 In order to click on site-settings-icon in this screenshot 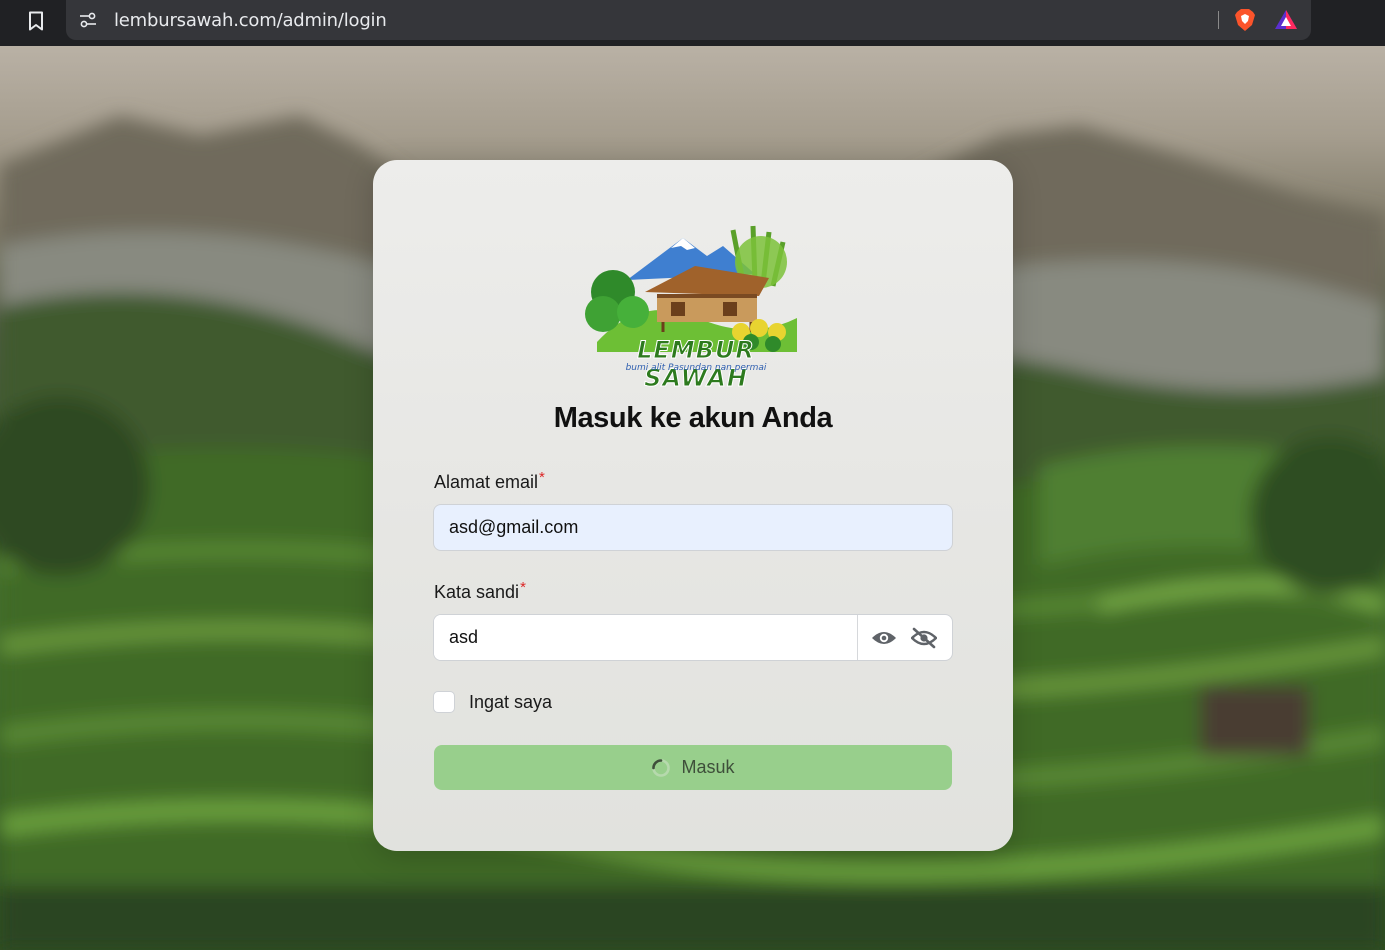, I will do `click(88, 20)`.